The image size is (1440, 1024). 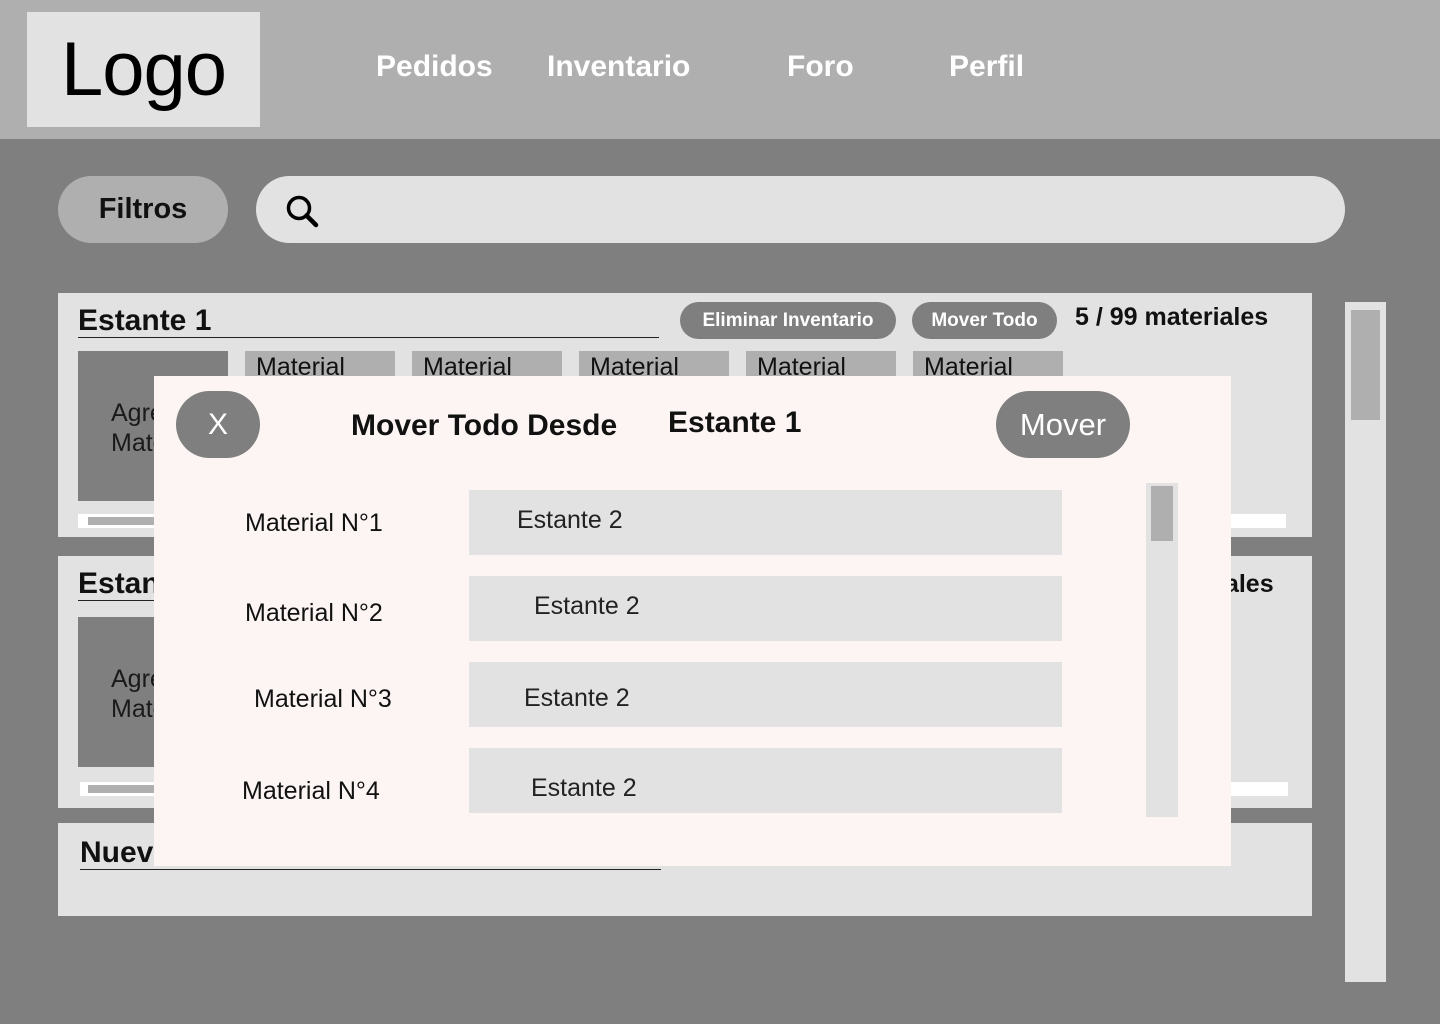 I want to click on material-label: Material N°2, so click(x=314, y=613).